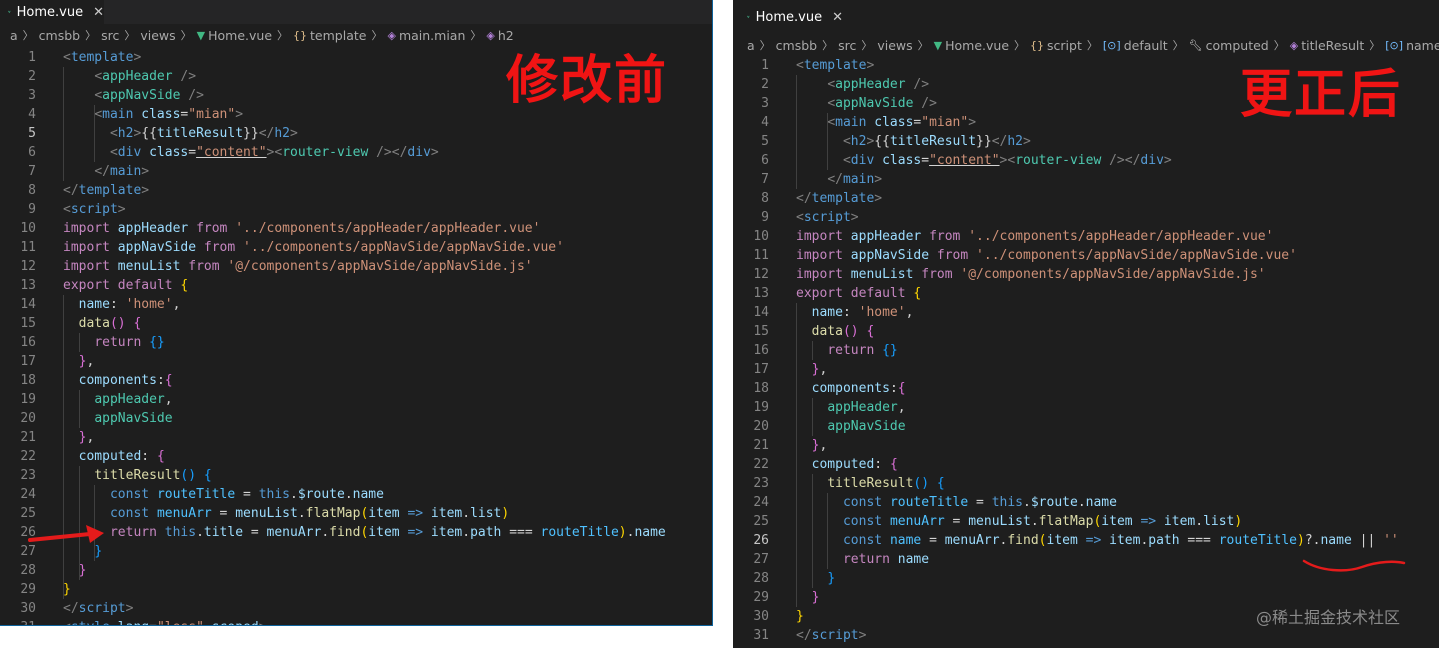  What do you see at coordinates (831, 578) in the screenshot?
I see `code-token: }` at bounding box center [831, 578].